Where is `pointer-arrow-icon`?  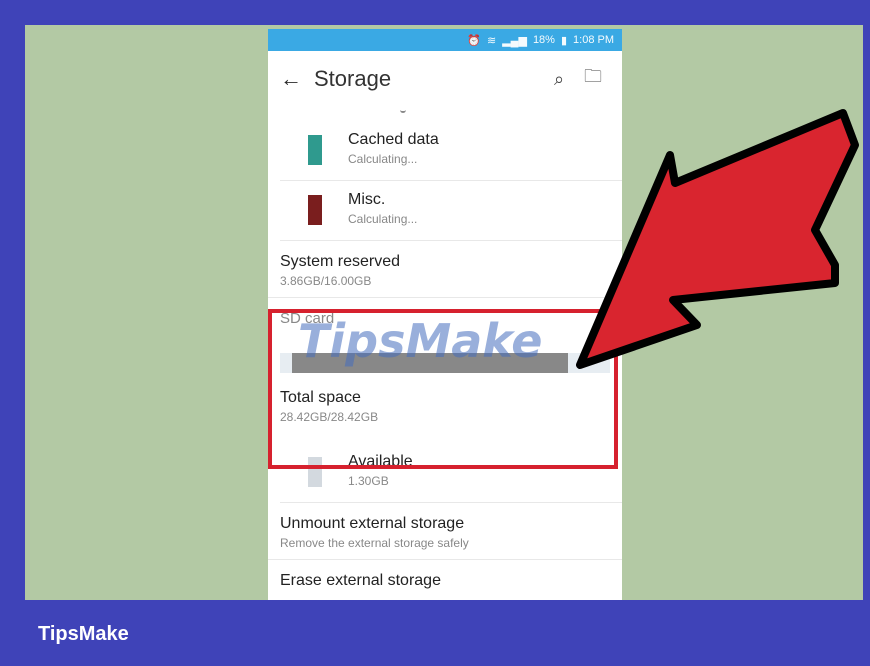
pointer-arrow-icon is located at coordinates (717, 239).